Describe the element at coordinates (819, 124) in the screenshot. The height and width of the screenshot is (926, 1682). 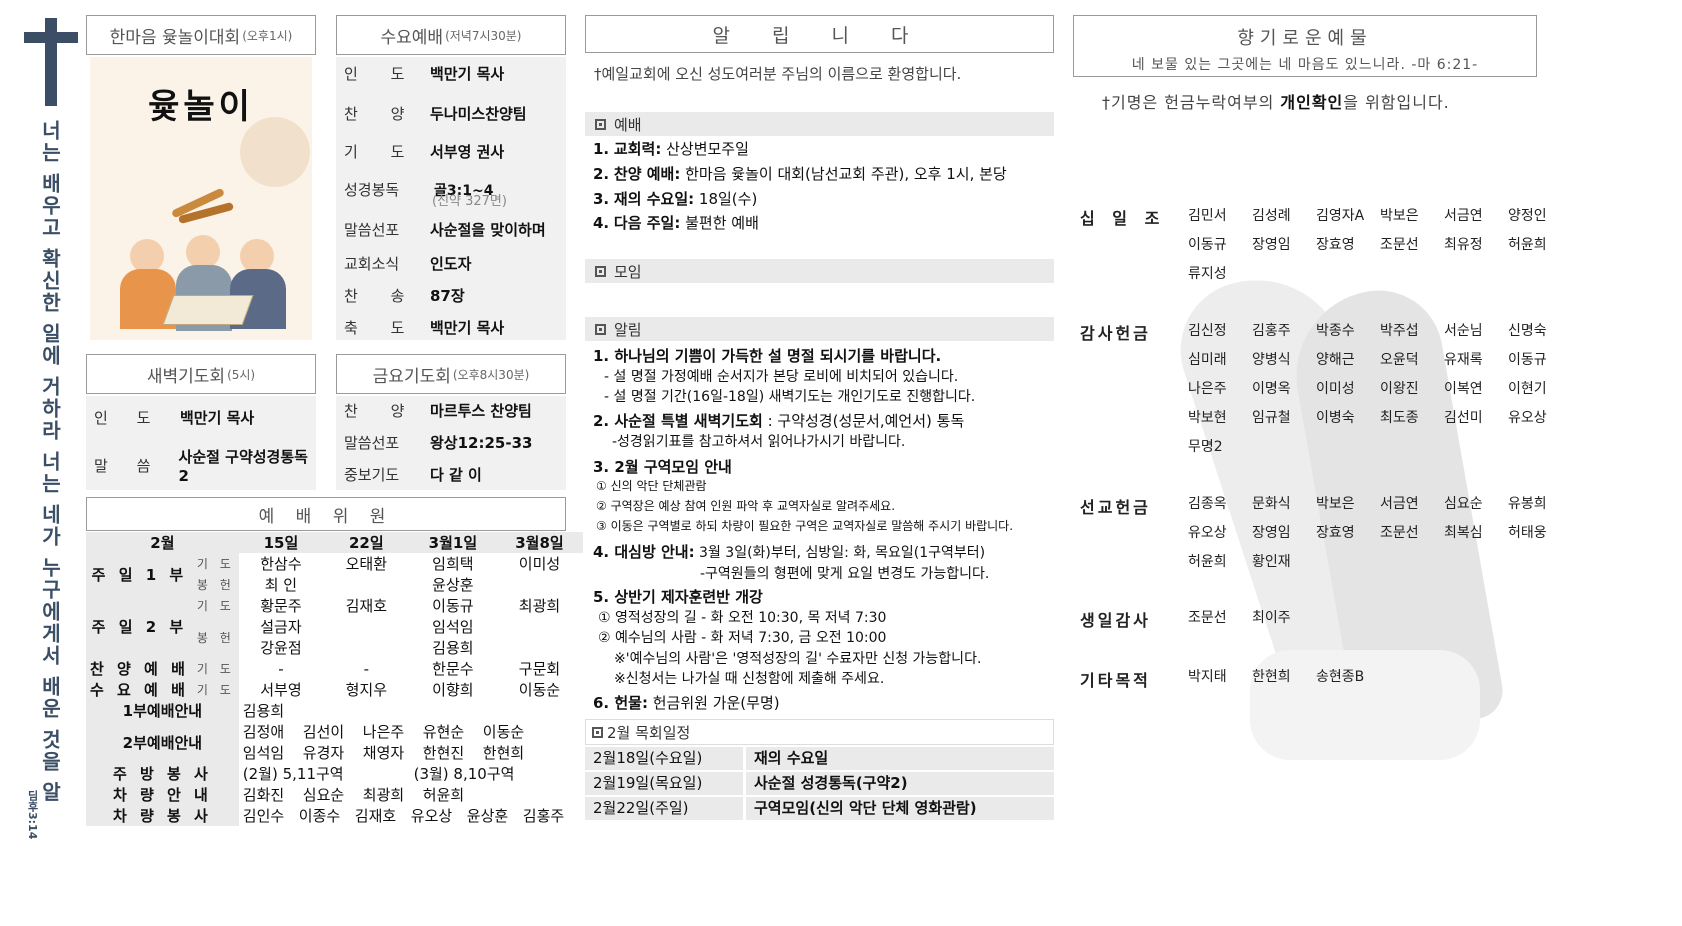
I see `worship-head: 예배` at that location.